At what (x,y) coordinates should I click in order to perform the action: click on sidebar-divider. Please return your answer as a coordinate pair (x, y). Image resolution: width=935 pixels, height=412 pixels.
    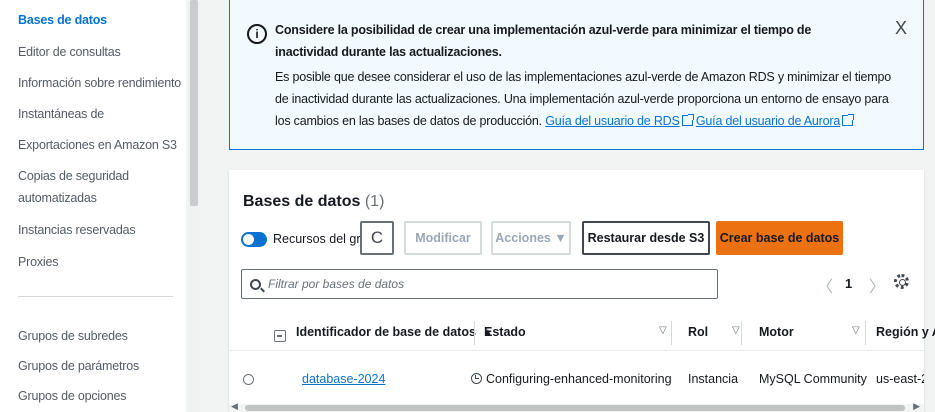
    Looking at the image, I should click on (95, 296).